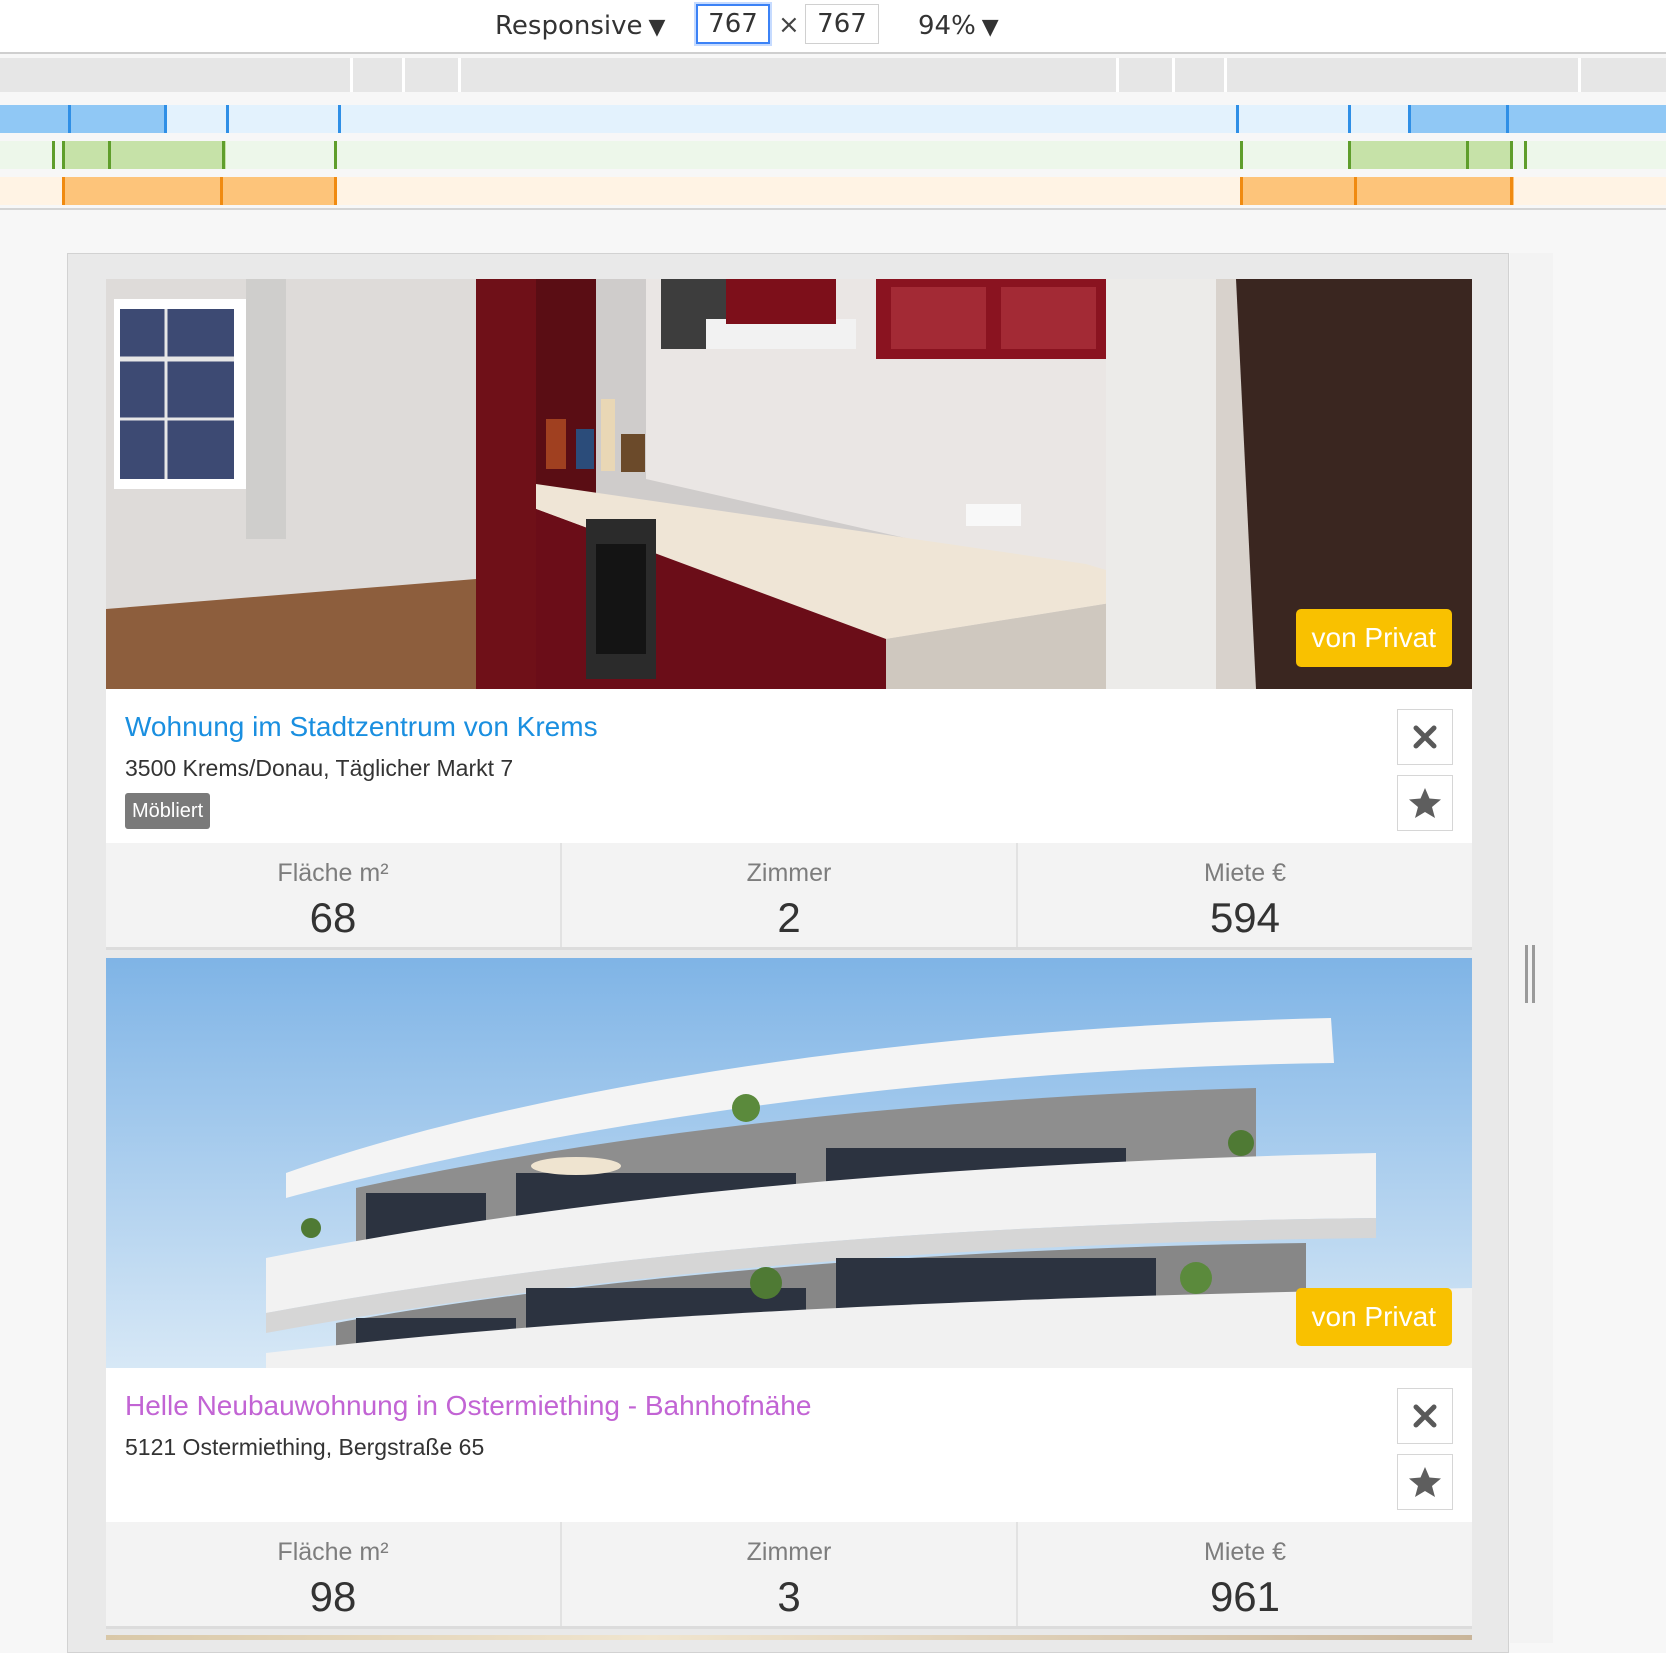 This screenshot has height=1653, width=1666. Describe the element at coordinates (733, 24) in the screenshot. I see `viewport-width-input` at that location.